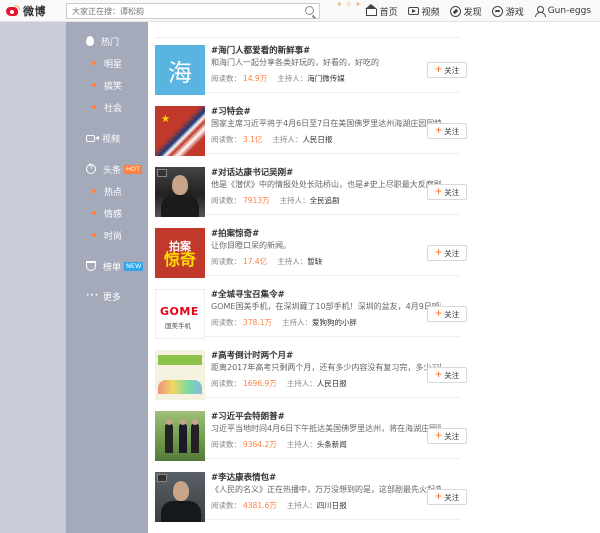  Describe the element at coordinates (326, 123) in the screenshot. I see `topic-description: 国家主席习近平将于4月6日至7日在美国佛罗里达州海湖庄园同特朗普总统` at that location.